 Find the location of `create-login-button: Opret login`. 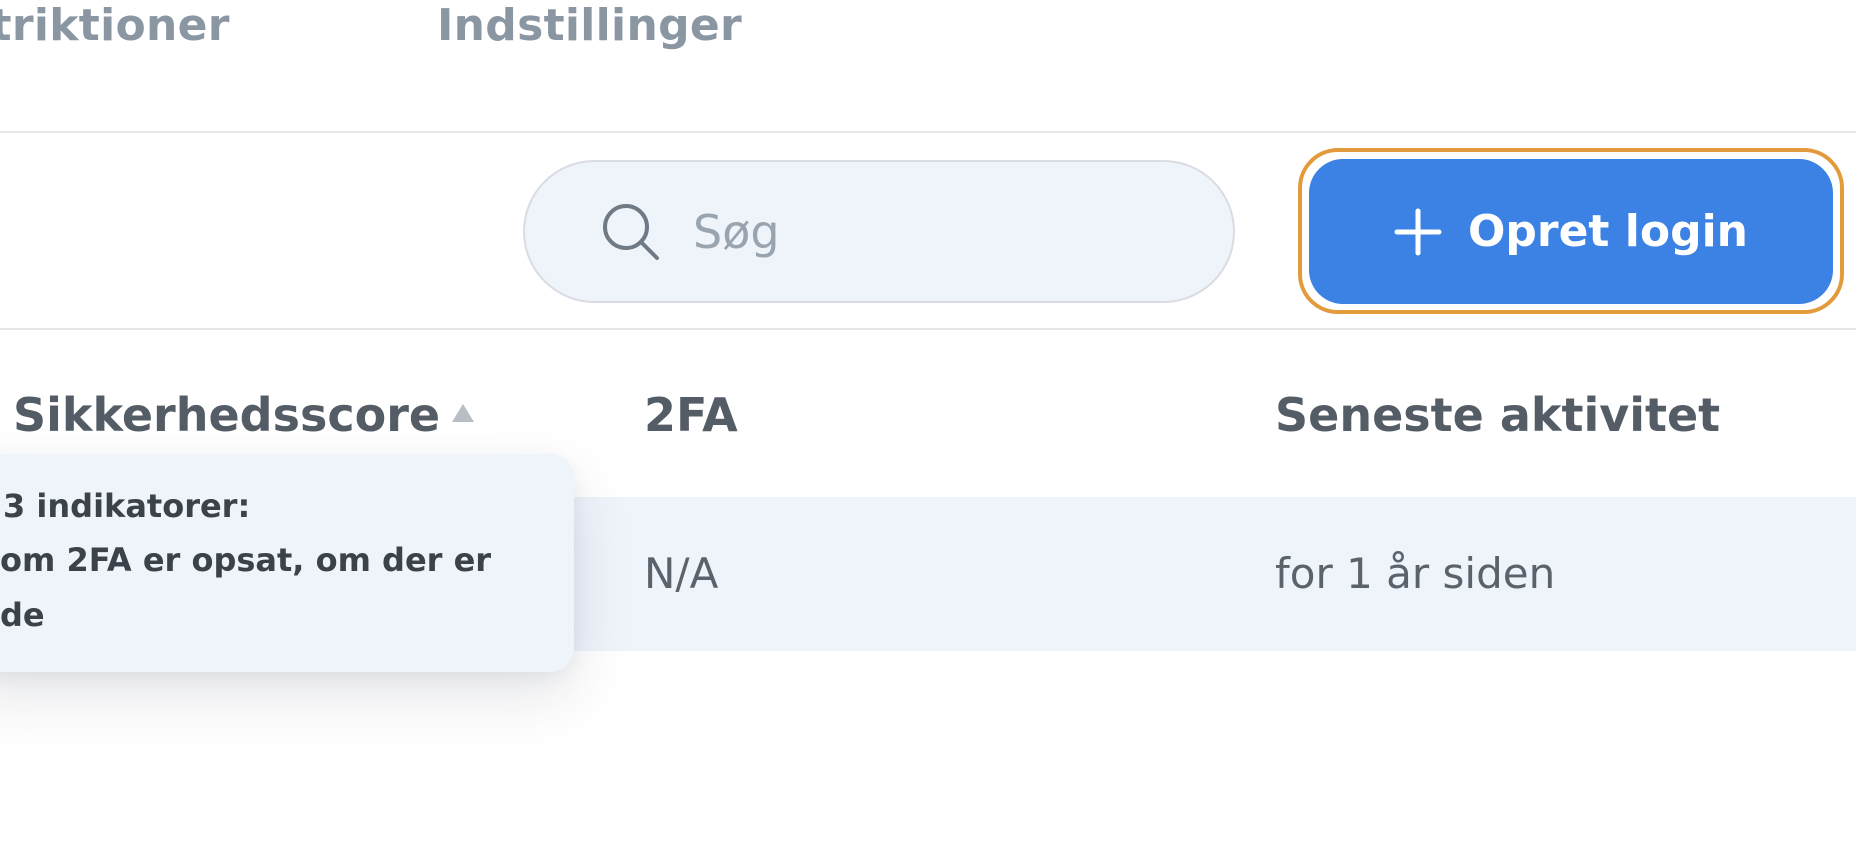

create-login-button: Opret login is located at coordinates (1571, 231).